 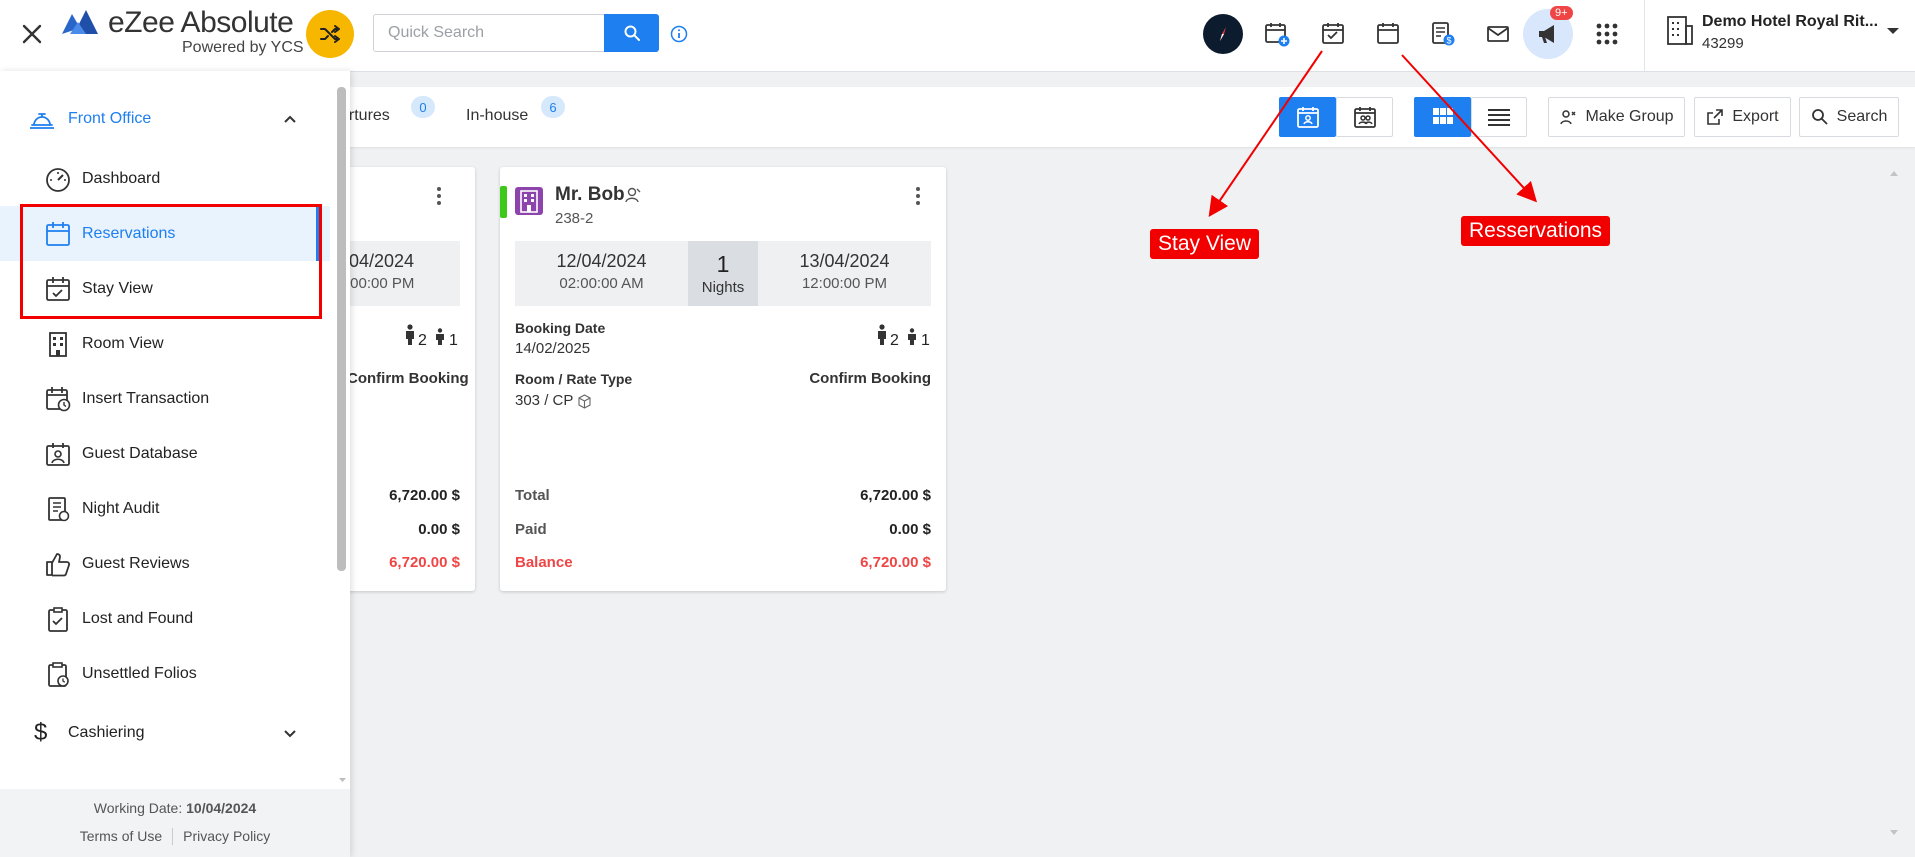 What do you see at coordinates (80, 23) in the screenshot?
I see `brand-logo-icon` at bounding box center [80, 23].